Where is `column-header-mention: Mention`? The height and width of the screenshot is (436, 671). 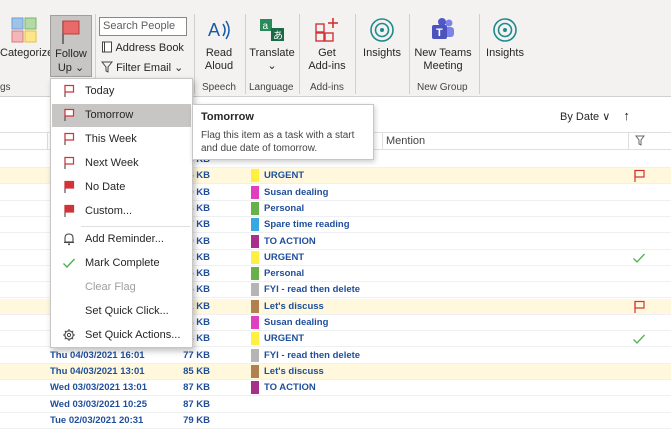
column-header-mention: Mention is located at coordinates (405, 141).